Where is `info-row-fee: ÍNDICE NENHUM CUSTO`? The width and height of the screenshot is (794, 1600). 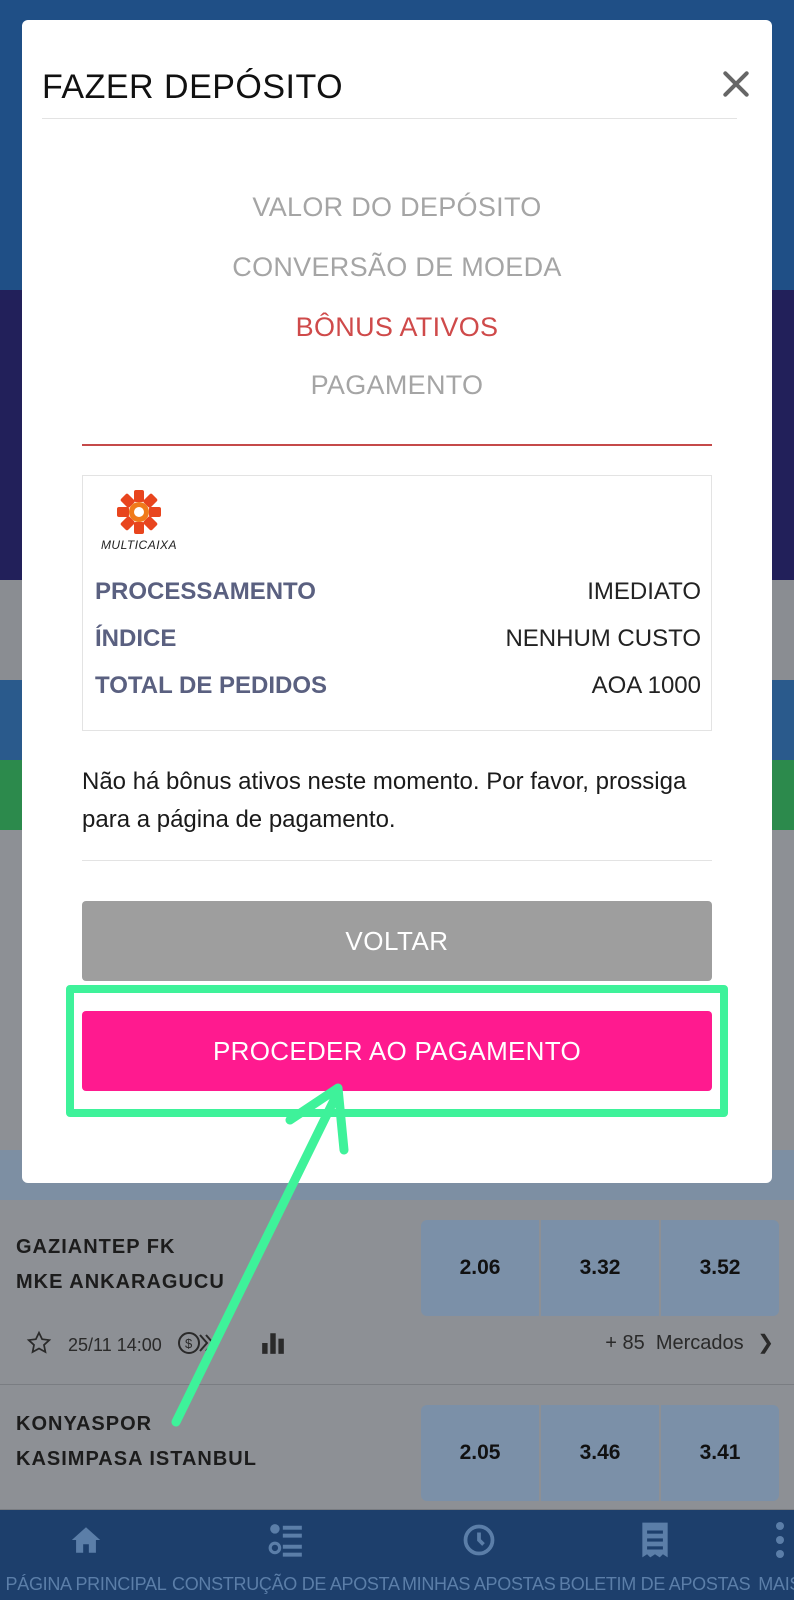
info-row-fee: ÍNDICE NENHUM CUSTO is located at coordinates (398, 639).